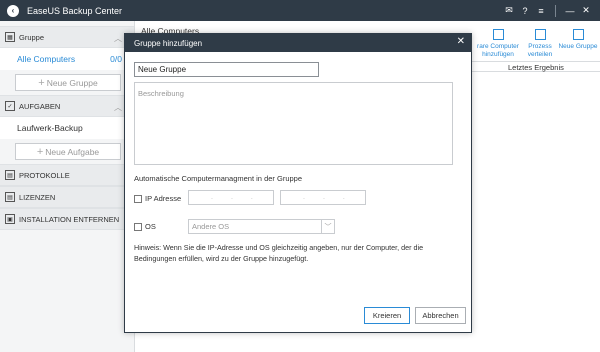 This screenshot has height=352, width=600. Describe the element at coordinates (32, 37) in the screenshot. I see `sidebar-section-group-label: Gruppe` at that location.